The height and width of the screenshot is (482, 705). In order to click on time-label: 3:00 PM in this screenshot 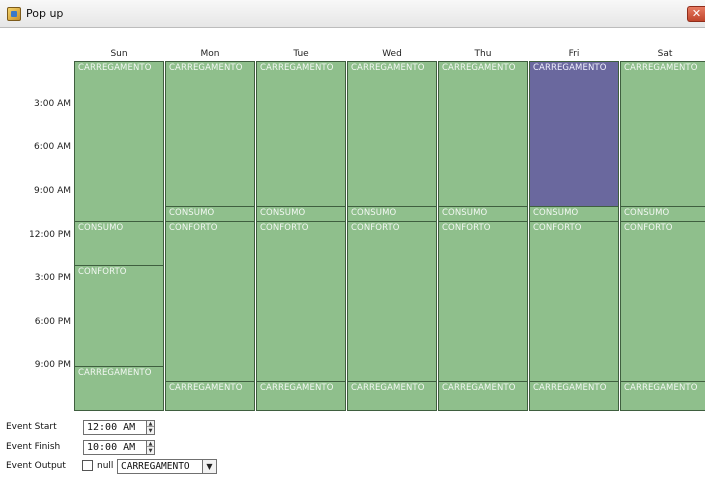, I will do `click(52, 278)`.